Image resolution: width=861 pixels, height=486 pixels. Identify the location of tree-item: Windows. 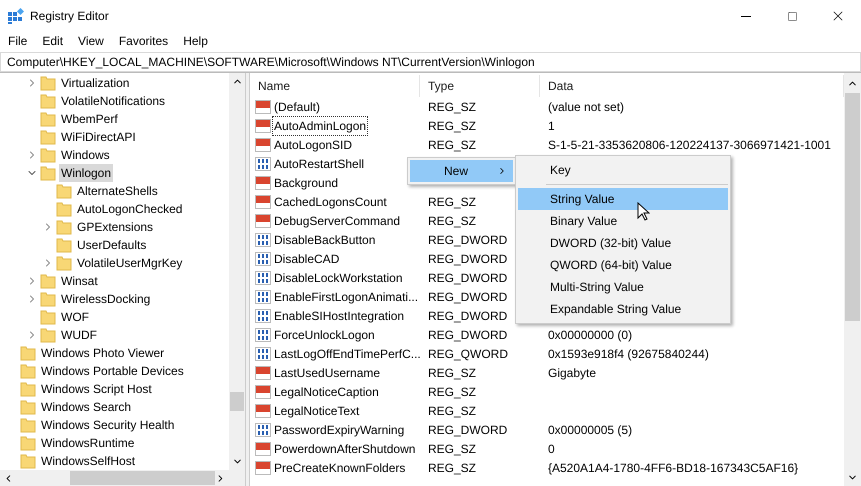
(85, 155).